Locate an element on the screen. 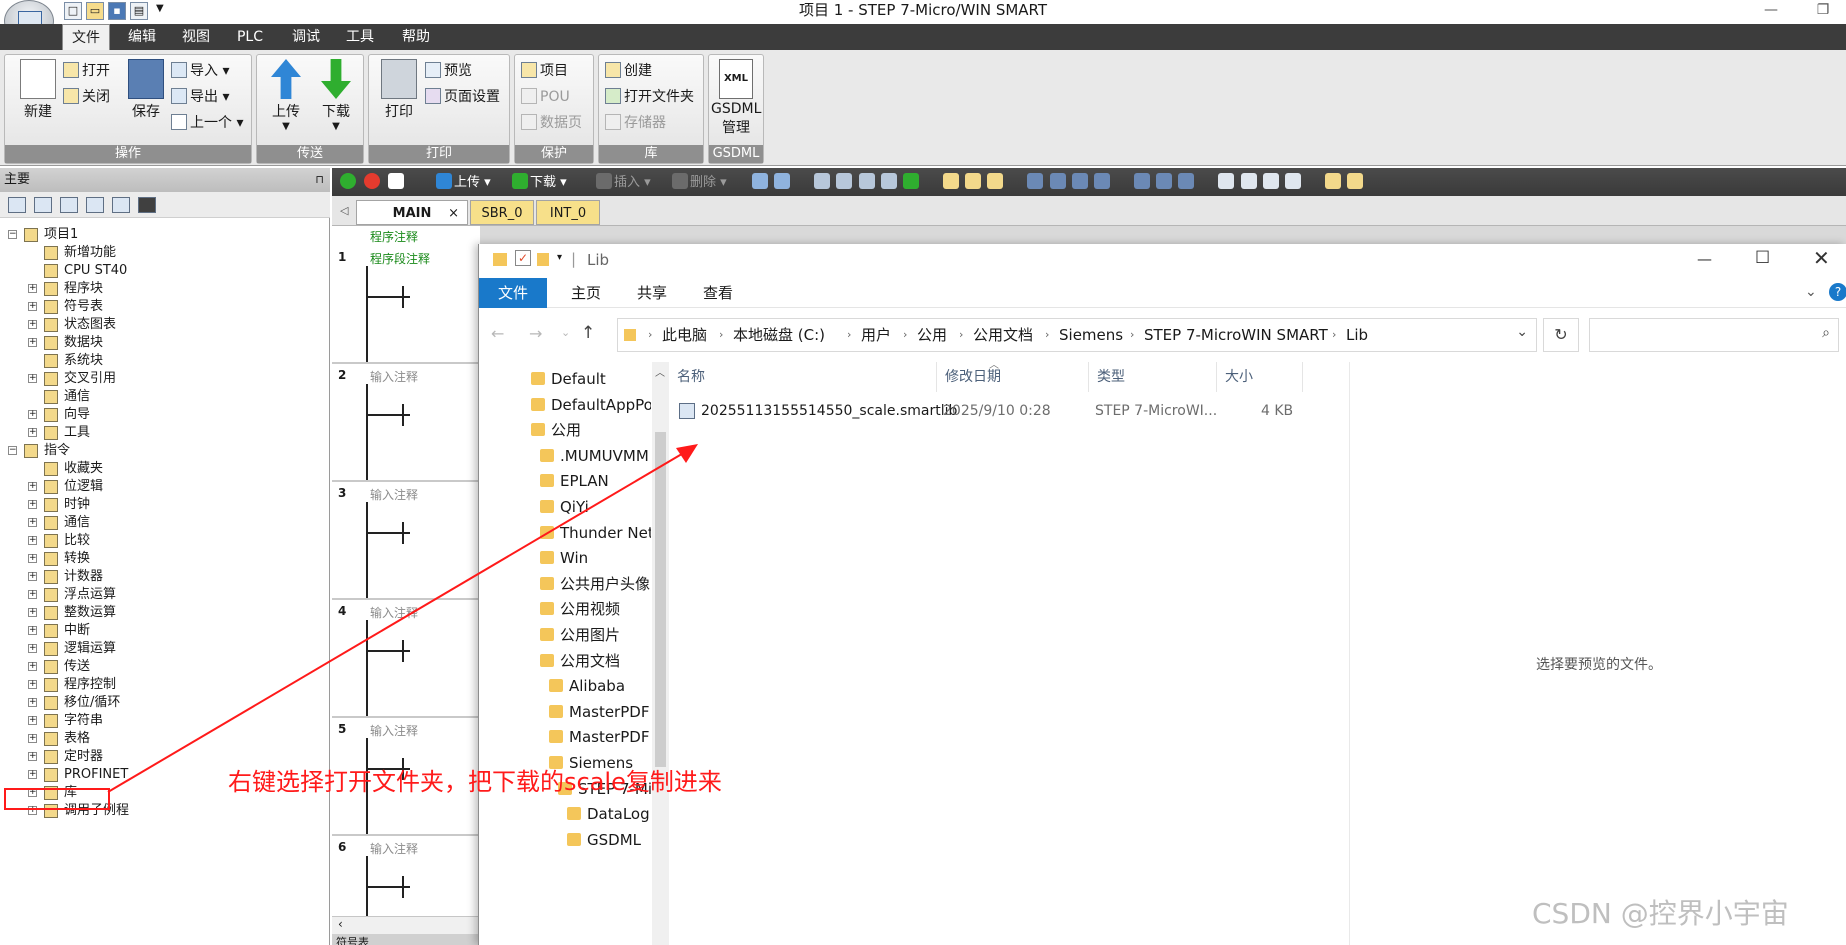 Image resolution: width=1846 pixels, height=945 pixels. annotation-arrow is located at coordinates (402, 618).